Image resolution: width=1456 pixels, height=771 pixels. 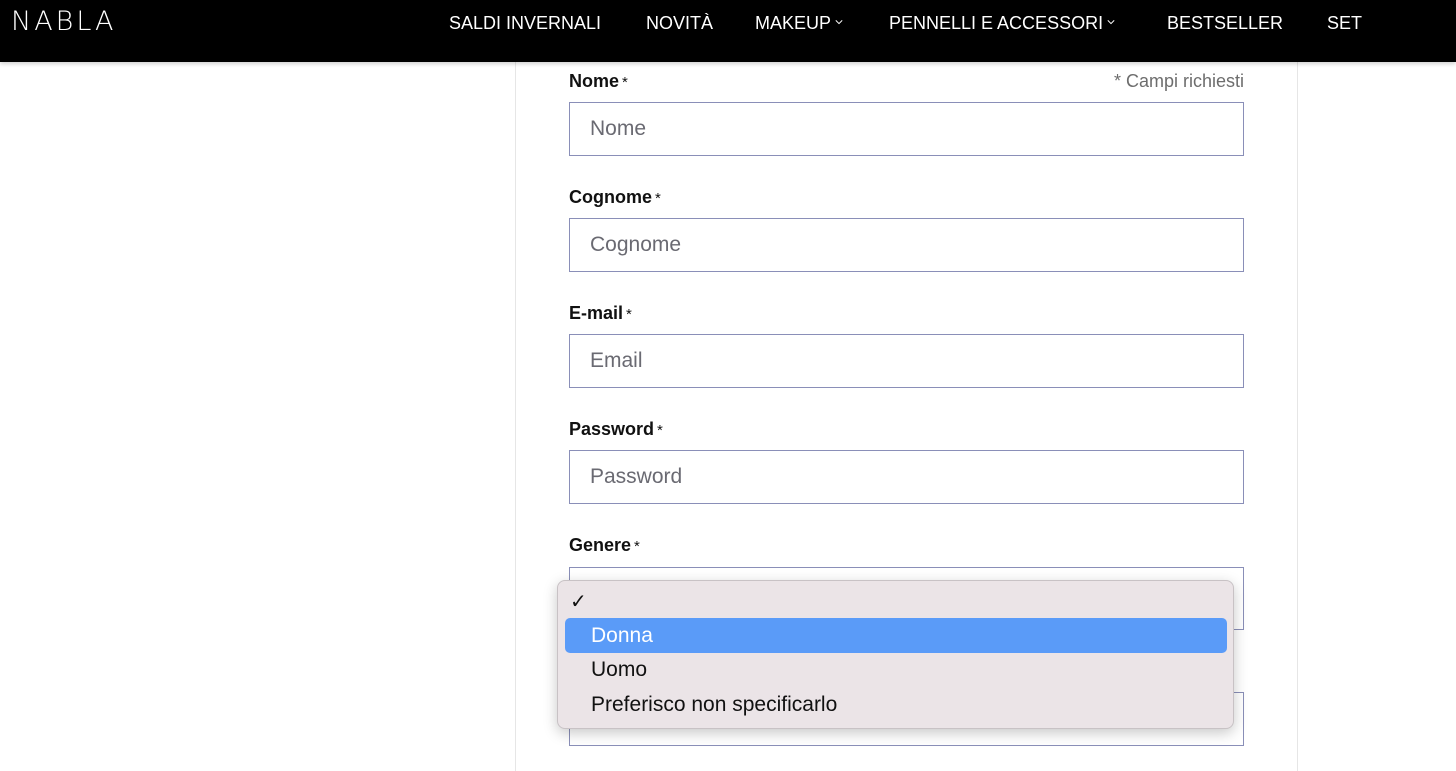 What do you see at coordinates (594, 81) in the screenshot?
I see `nome-label-text: Nome` at bounding box center [594, 81].